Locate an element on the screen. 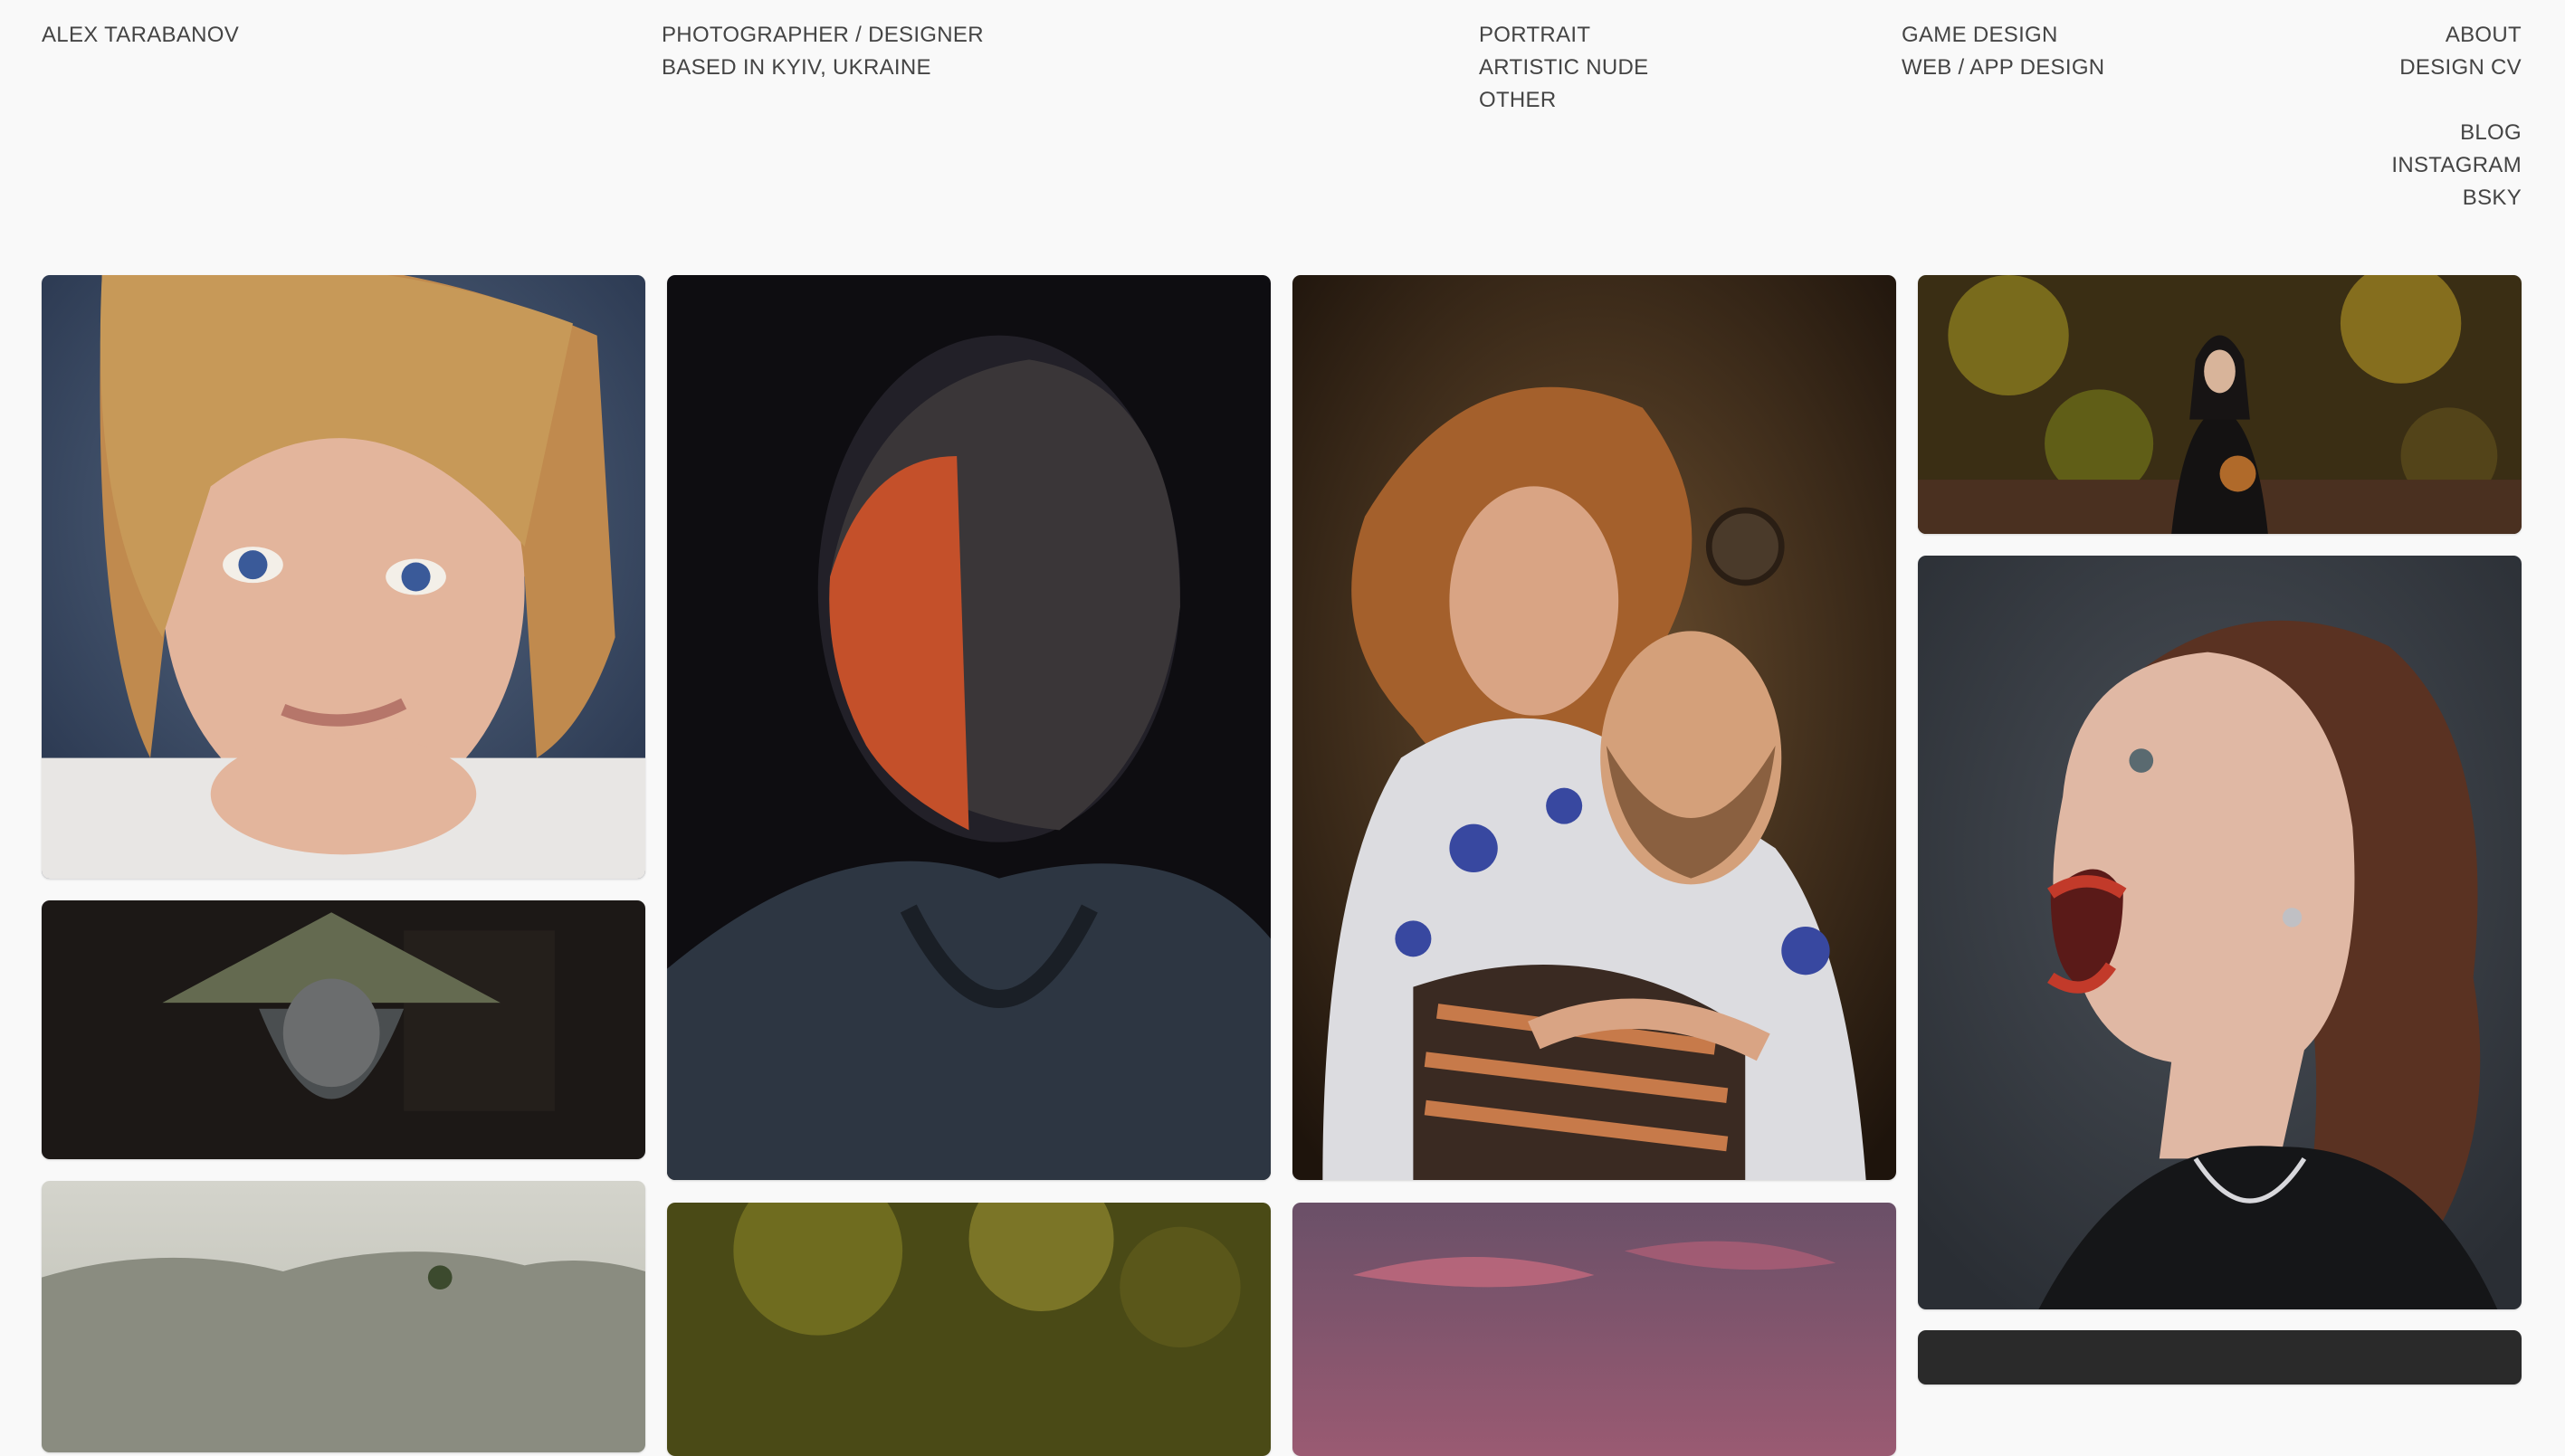 The height and width of the screenshot is (1456, 2565). nav-link-blog: BLOG is located at coordinates (2456, 133).